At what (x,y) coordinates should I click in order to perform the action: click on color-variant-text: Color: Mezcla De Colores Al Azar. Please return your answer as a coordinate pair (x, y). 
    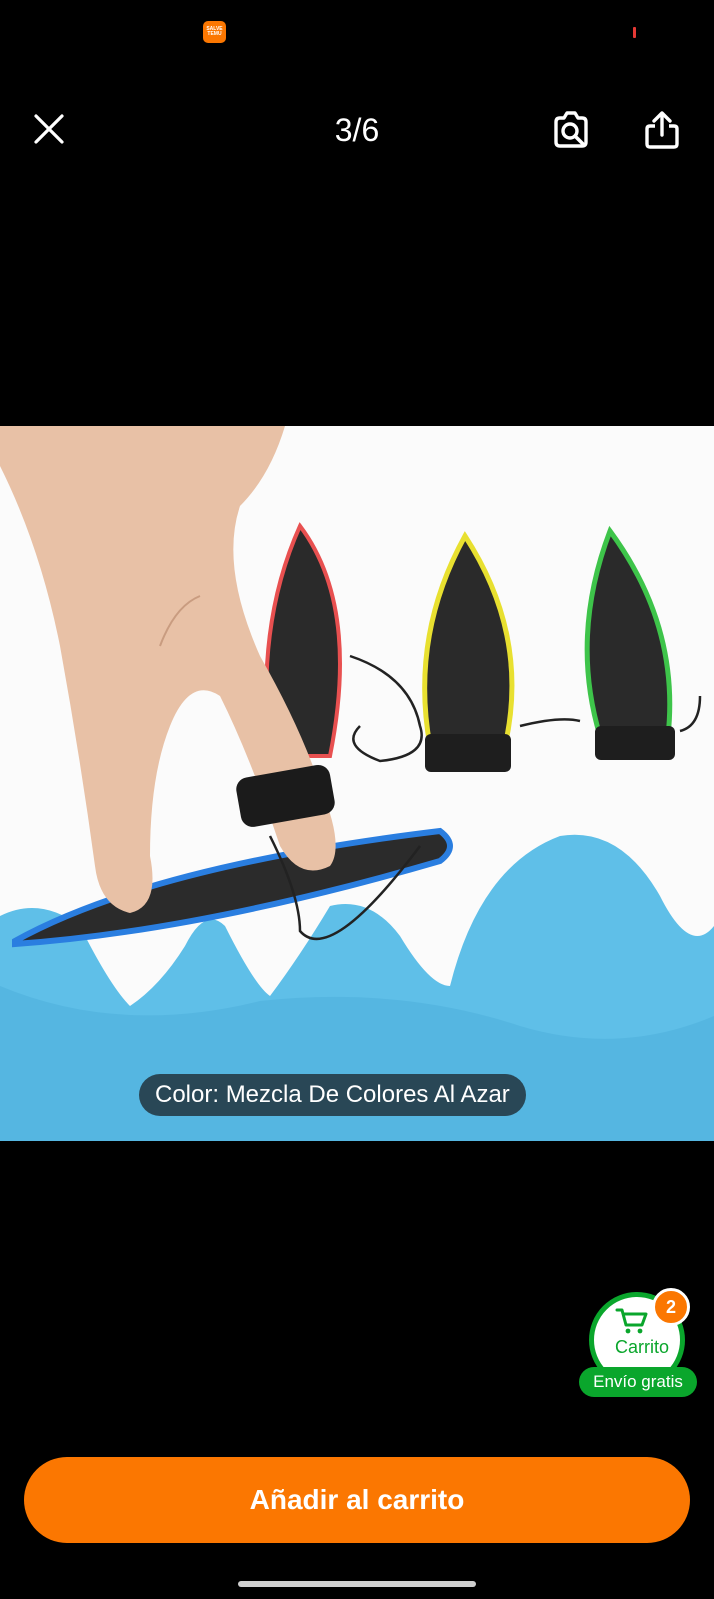
    Looking at the image, I should click on (332, 1094).